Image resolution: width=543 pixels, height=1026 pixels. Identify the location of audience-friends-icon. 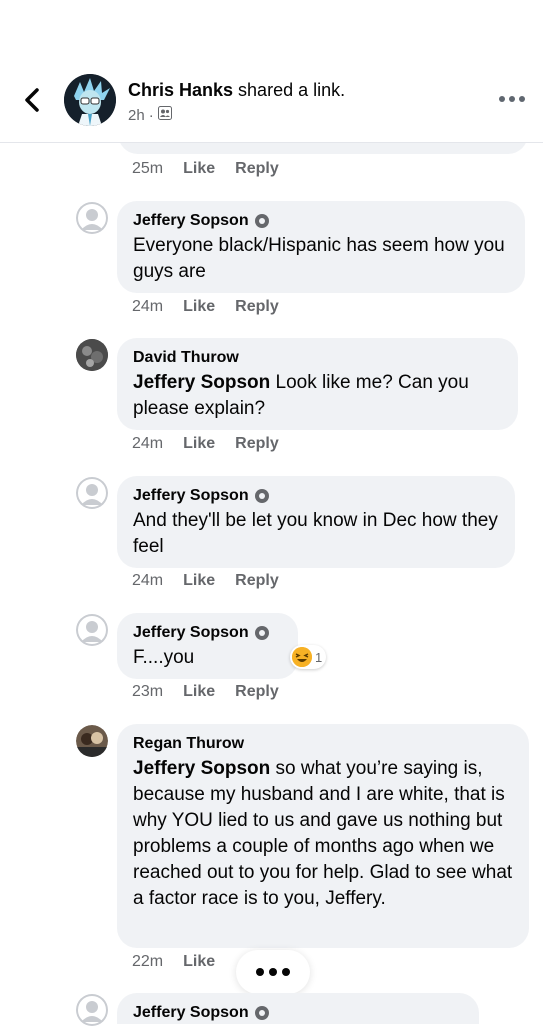
(164, 115).